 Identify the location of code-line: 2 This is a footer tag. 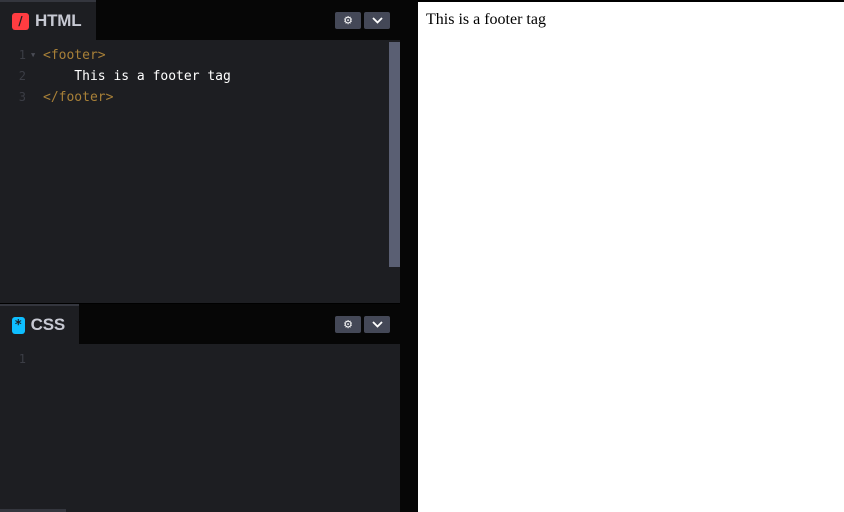
(194, 76).